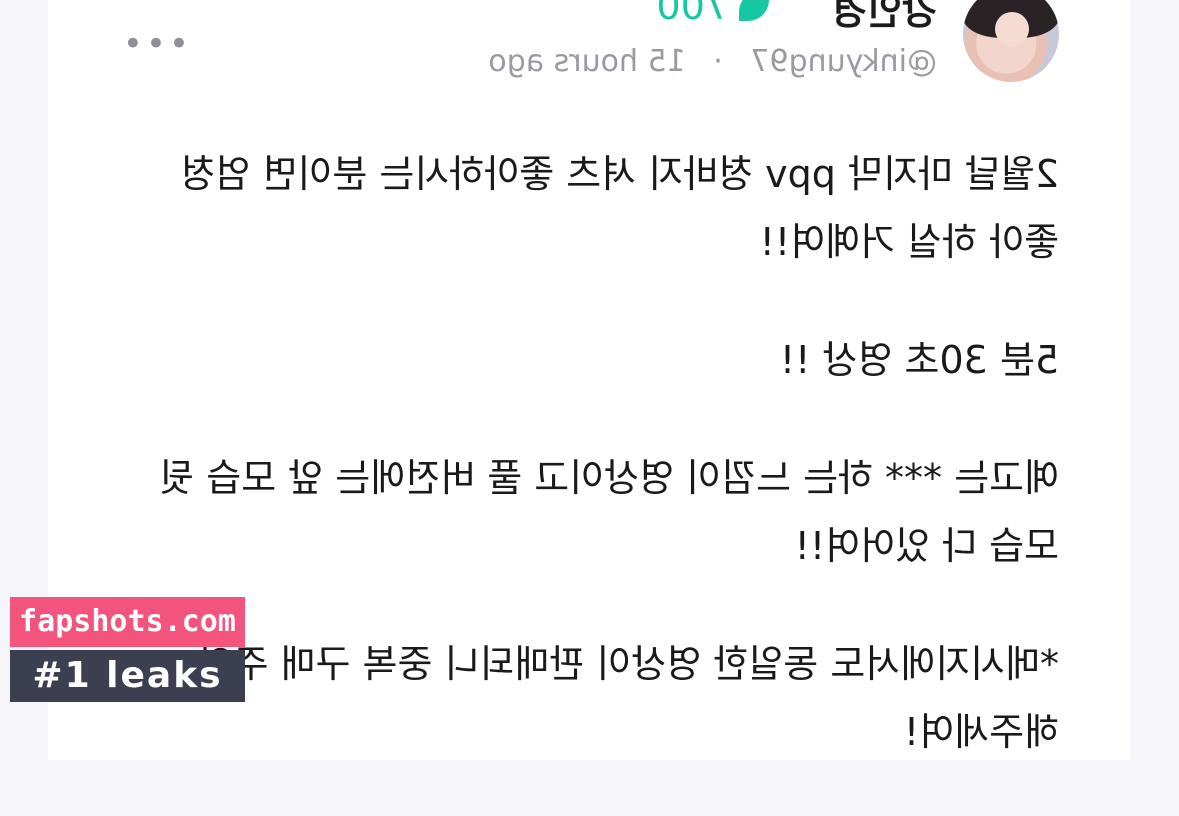 Image resolution: width=1179 pixels, height=816 pixels. What do you see at coordinates (154, 44) in the screenshot?
I see `more-dots-icon: •••` at bounding box center [154, 44].